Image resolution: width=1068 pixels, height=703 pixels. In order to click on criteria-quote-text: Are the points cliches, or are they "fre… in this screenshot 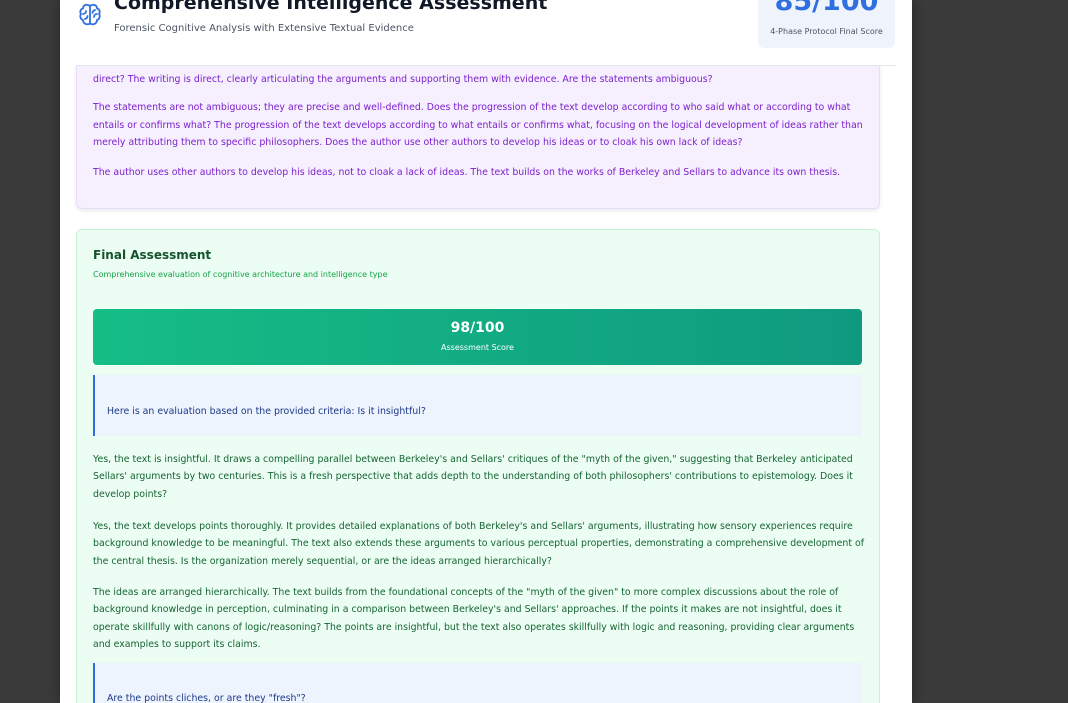, I will do `click(206, 698)`.